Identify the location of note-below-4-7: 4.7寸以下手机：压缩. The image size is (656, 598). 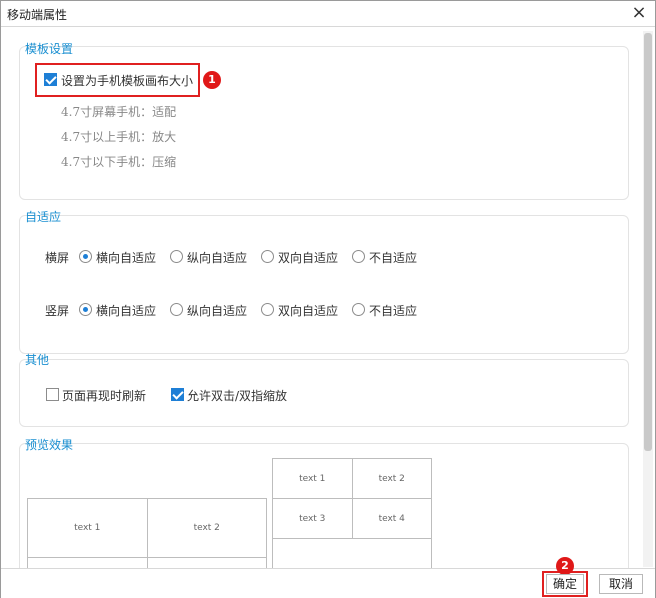
(119, 162).